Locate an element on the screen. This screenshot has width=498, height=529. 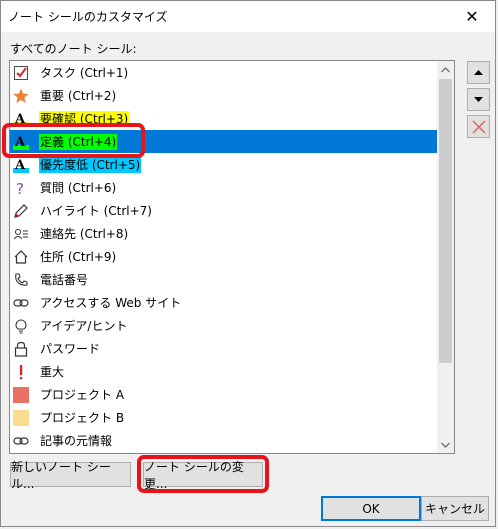
list-item-label: 記事の元情報 is located at coordinates (76, 440).